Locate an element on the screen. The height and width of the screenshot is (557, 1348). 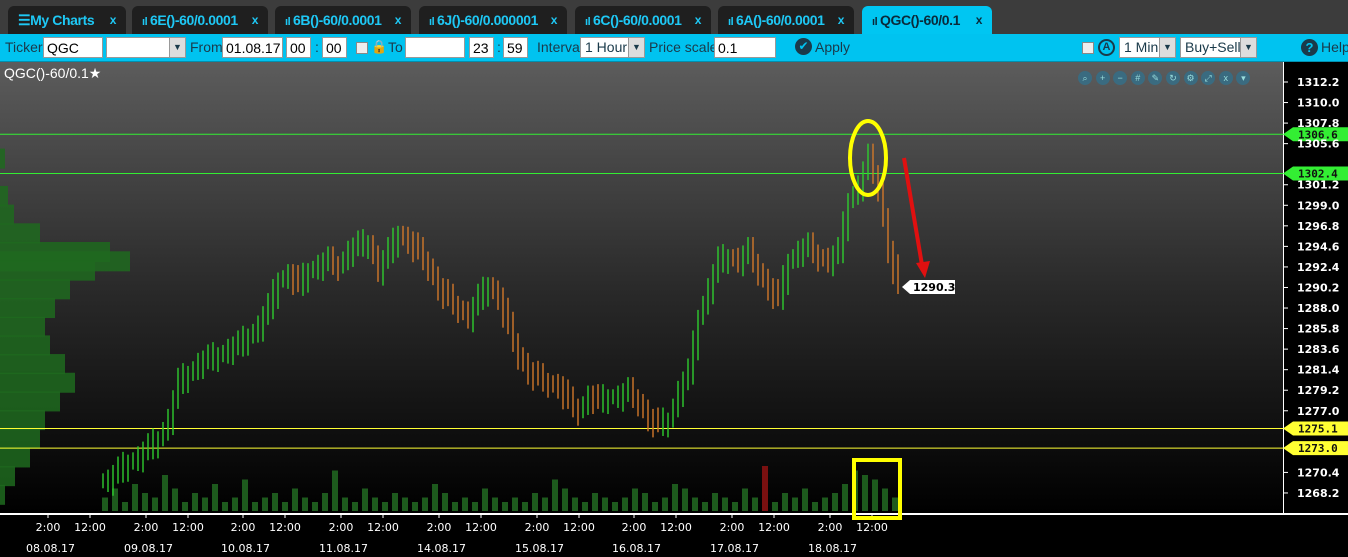
zoom-in-icon: + is located at coordinates (1102, 78).